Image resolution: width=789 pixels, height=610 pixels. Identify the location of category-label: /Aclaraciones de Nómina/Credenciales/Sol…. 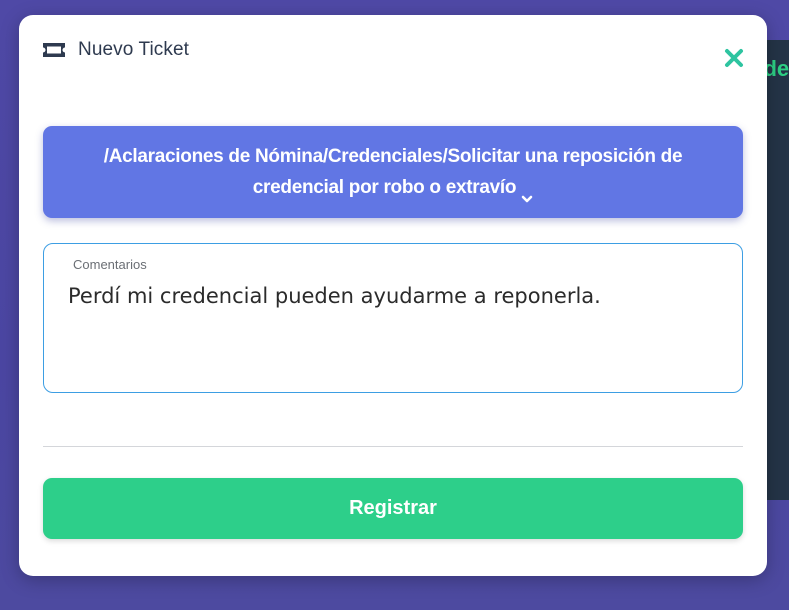
(393, 172).